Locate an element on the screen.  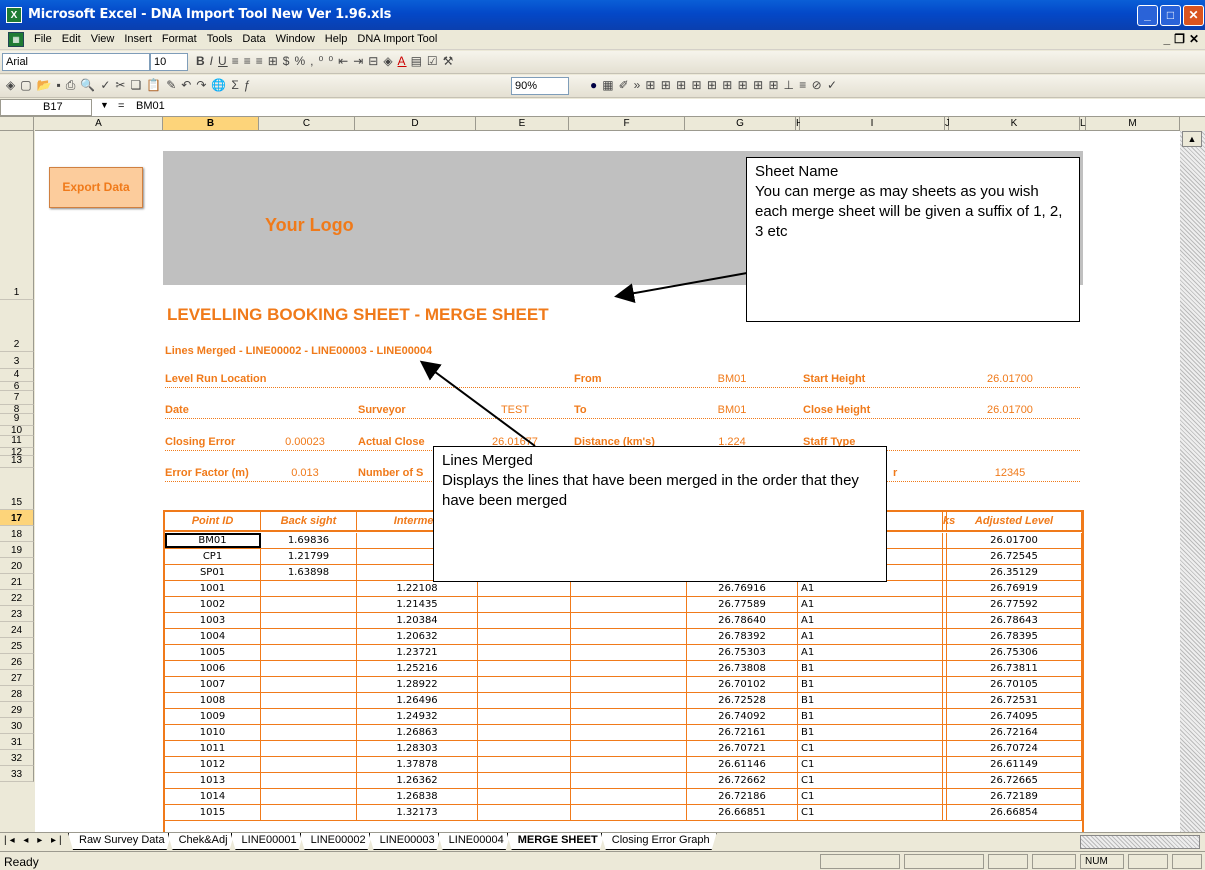
table-cell: 1015 is located at coordinates (213, 812).